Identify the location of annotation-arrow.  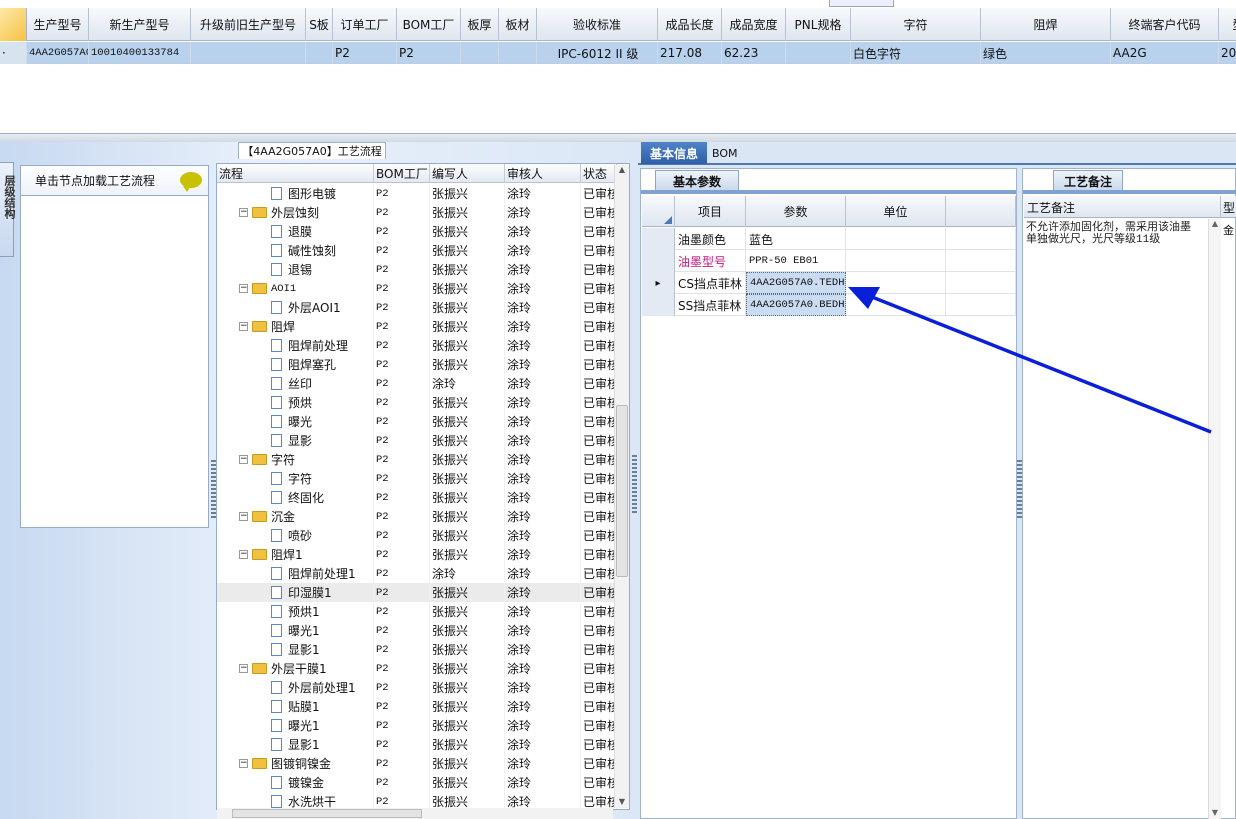
(1030, 360).